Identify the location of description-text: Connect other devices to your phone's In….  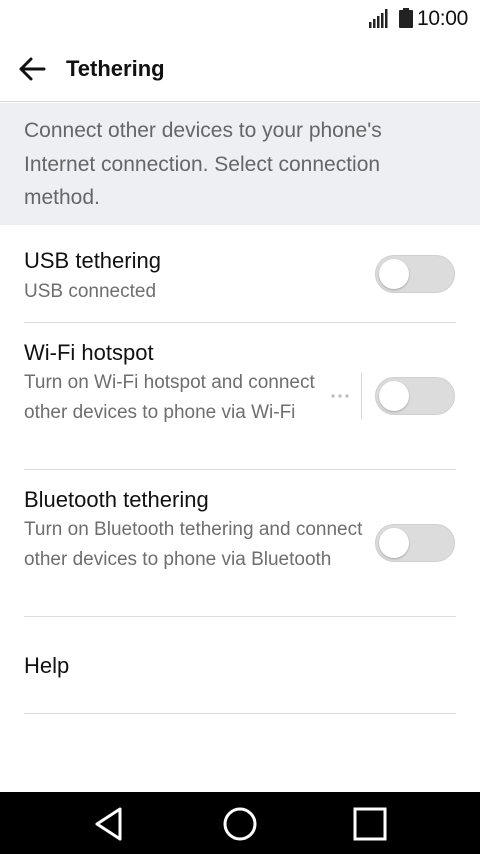
(203, 164).